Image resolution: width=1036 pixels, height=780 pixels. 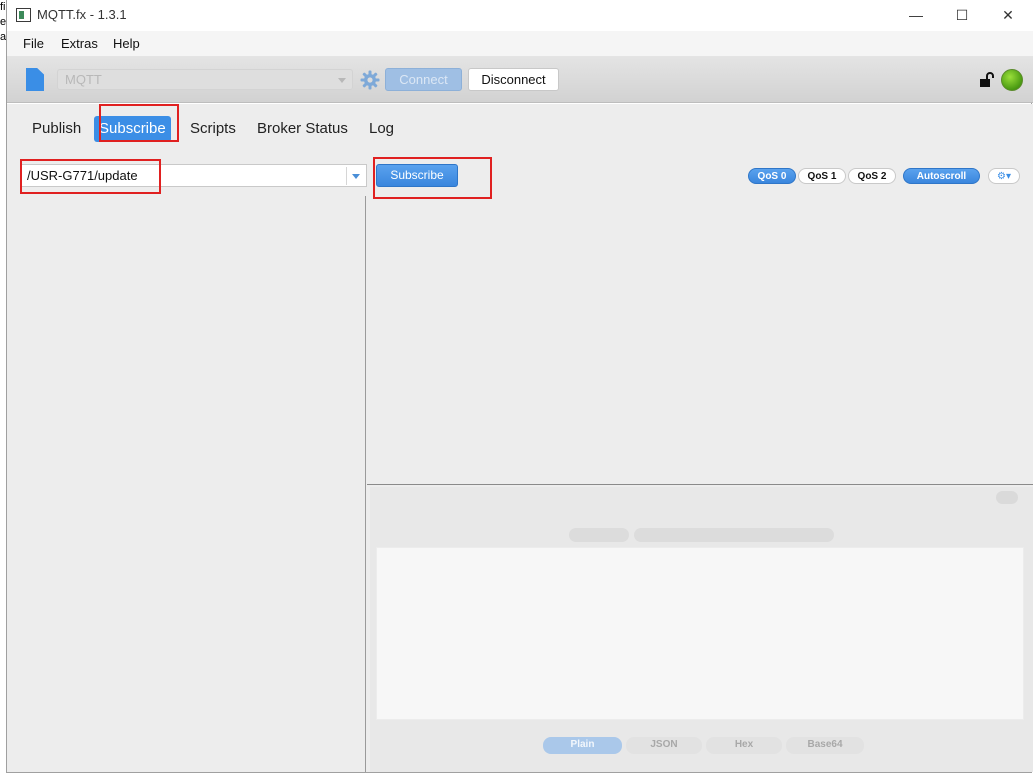 I want to click on qos-0-toggle: QoS 0, so click(x=772, y=176).